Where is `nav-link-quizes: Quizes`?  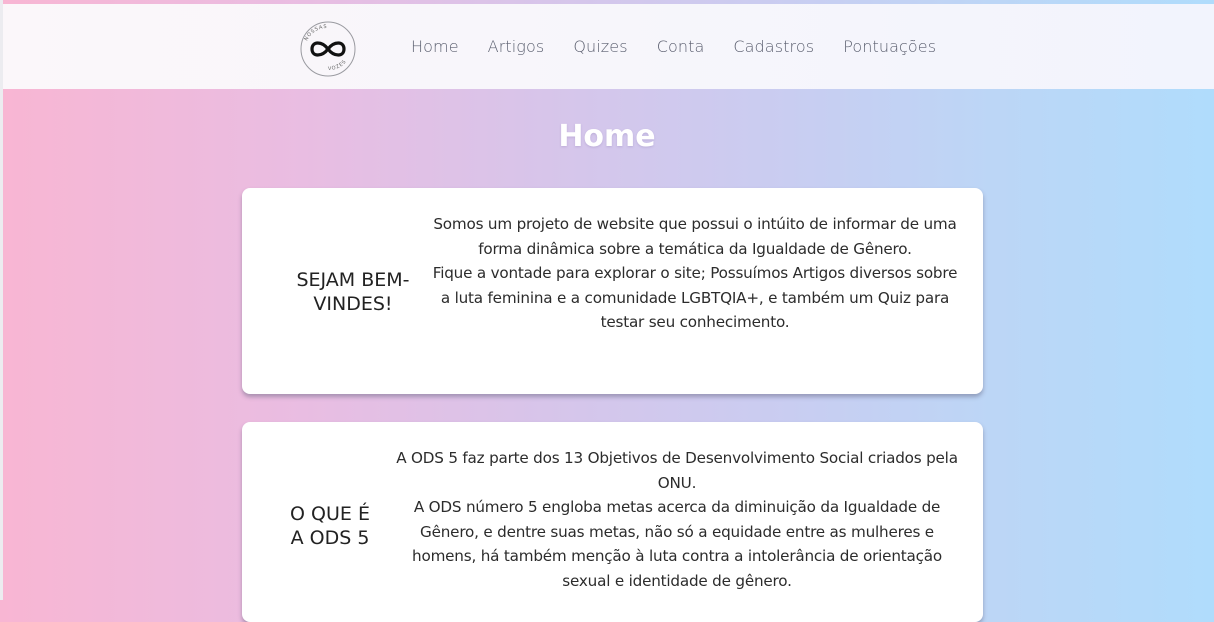
nav-link-quizes: Quizes is located at coordinates (600, 46).